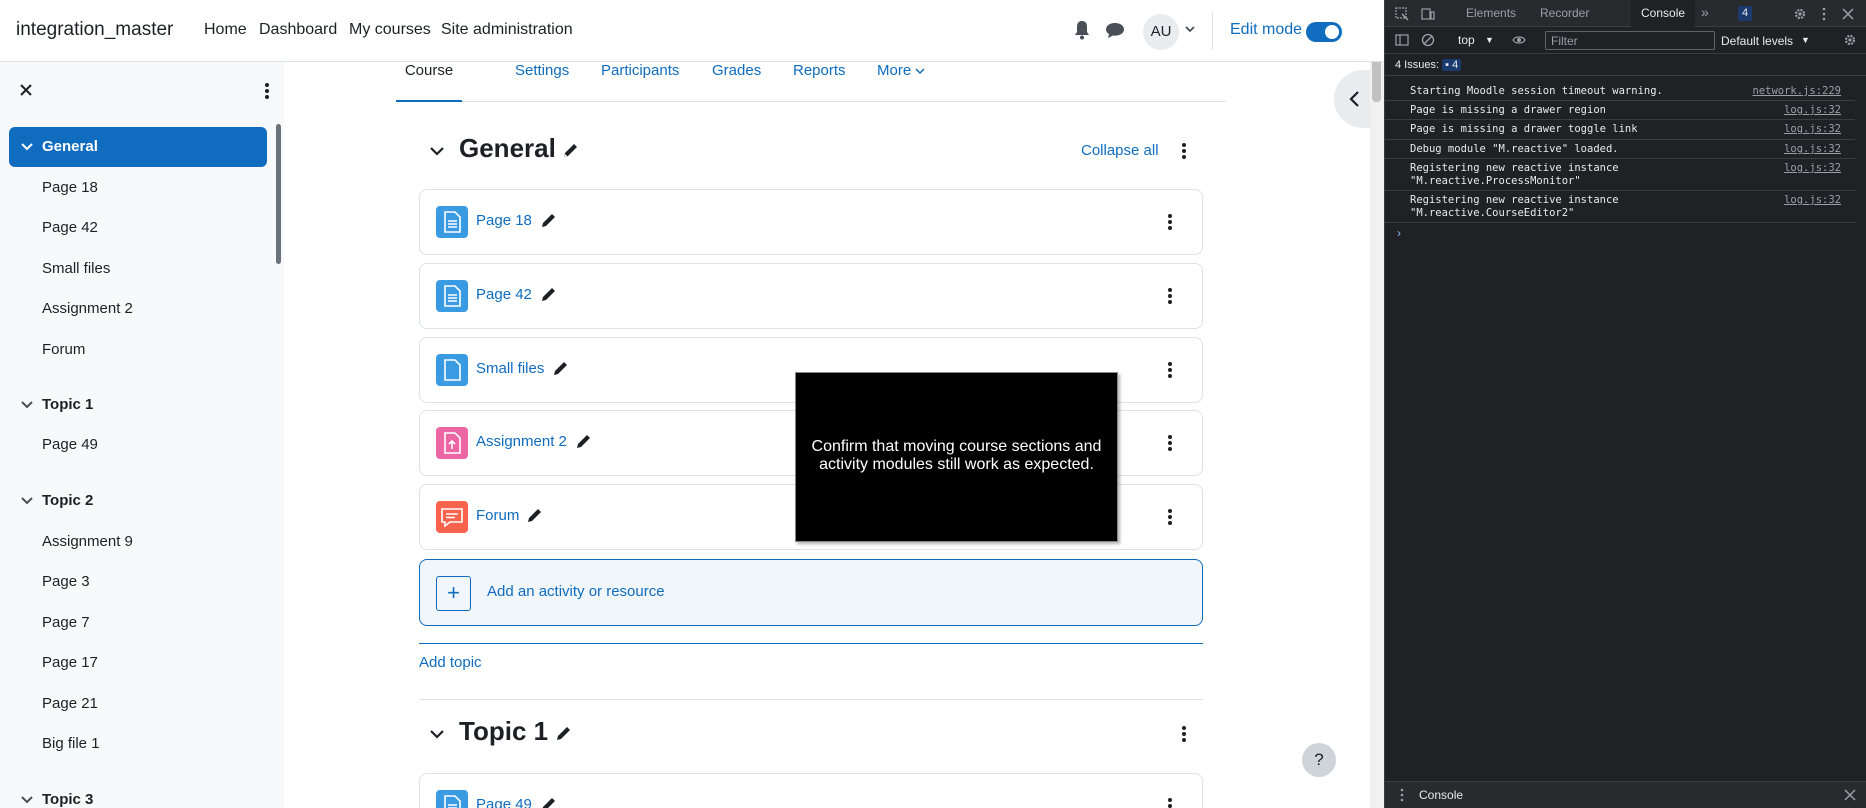 Image resolution: width=1866 pixels, height=808 pixels. Describe the element at coordinates (504, 220) in the screenshot. I see `activity-name-link: Page 18` at that location.